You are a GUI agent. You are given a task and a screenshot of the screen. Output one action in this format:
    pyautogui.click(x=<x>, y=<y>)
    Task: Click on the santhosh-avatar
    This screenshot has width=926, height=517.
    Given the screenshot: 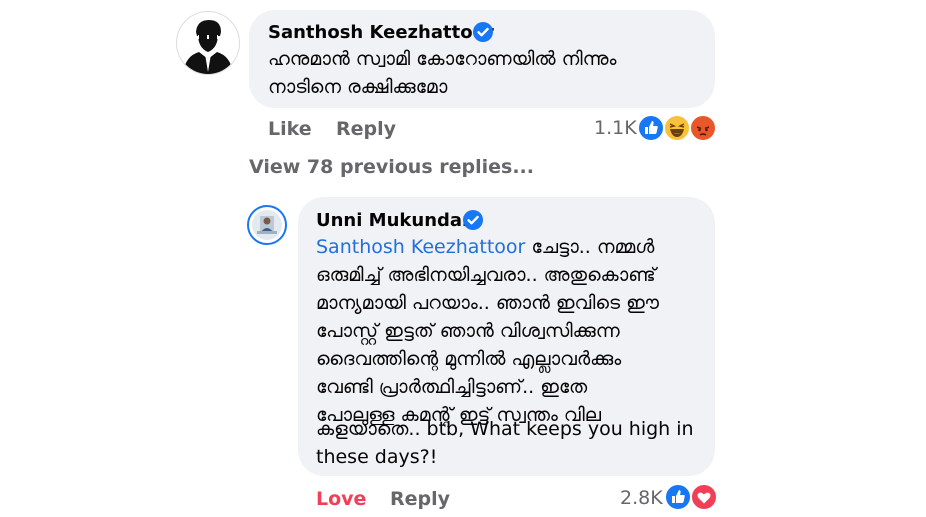 What is the action you would take?
    pyautogui.click(x=208, y=43)
    